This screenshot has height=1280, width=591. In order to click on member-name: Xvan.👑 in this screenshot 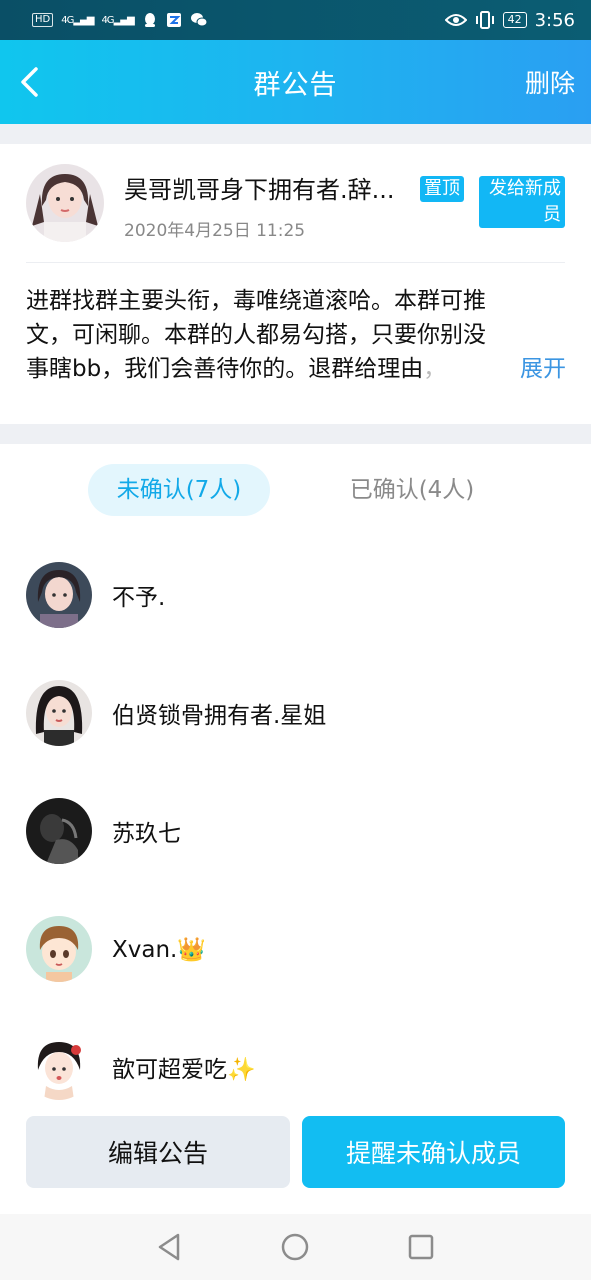, I will do `click(159, 949)`.